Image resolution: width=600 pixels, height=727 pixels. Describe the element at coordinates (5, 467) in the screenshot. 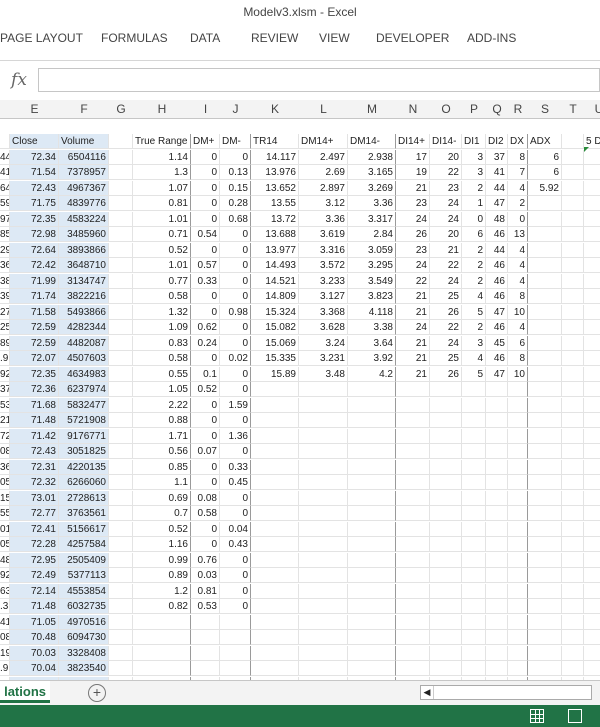

I see `table-cell: 36` at that location.